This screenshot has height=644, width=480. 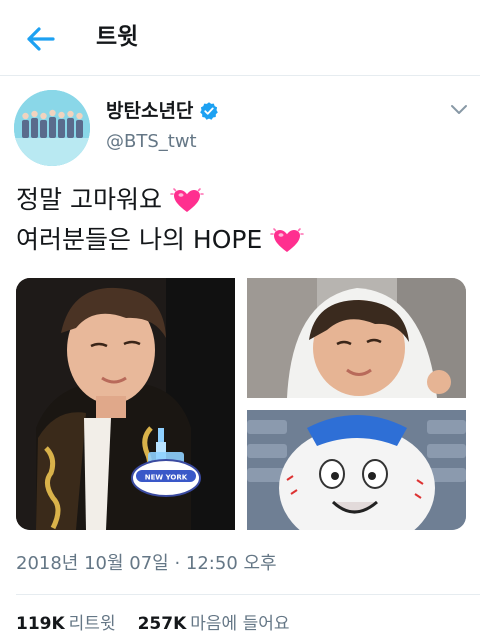 I want to click on back-button, so click(x=40, y=39).